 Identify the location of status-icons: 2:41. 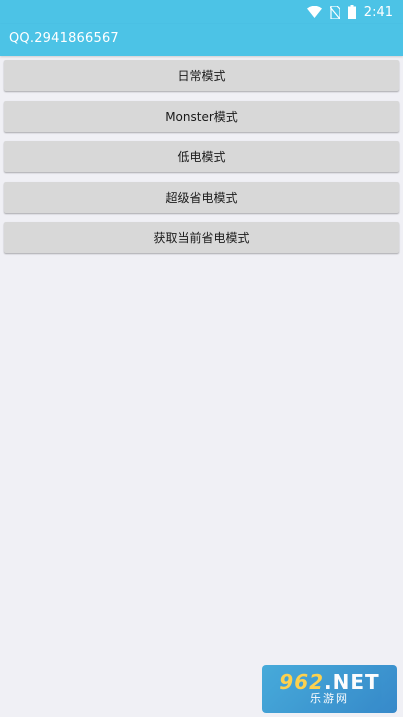
(349, 12).